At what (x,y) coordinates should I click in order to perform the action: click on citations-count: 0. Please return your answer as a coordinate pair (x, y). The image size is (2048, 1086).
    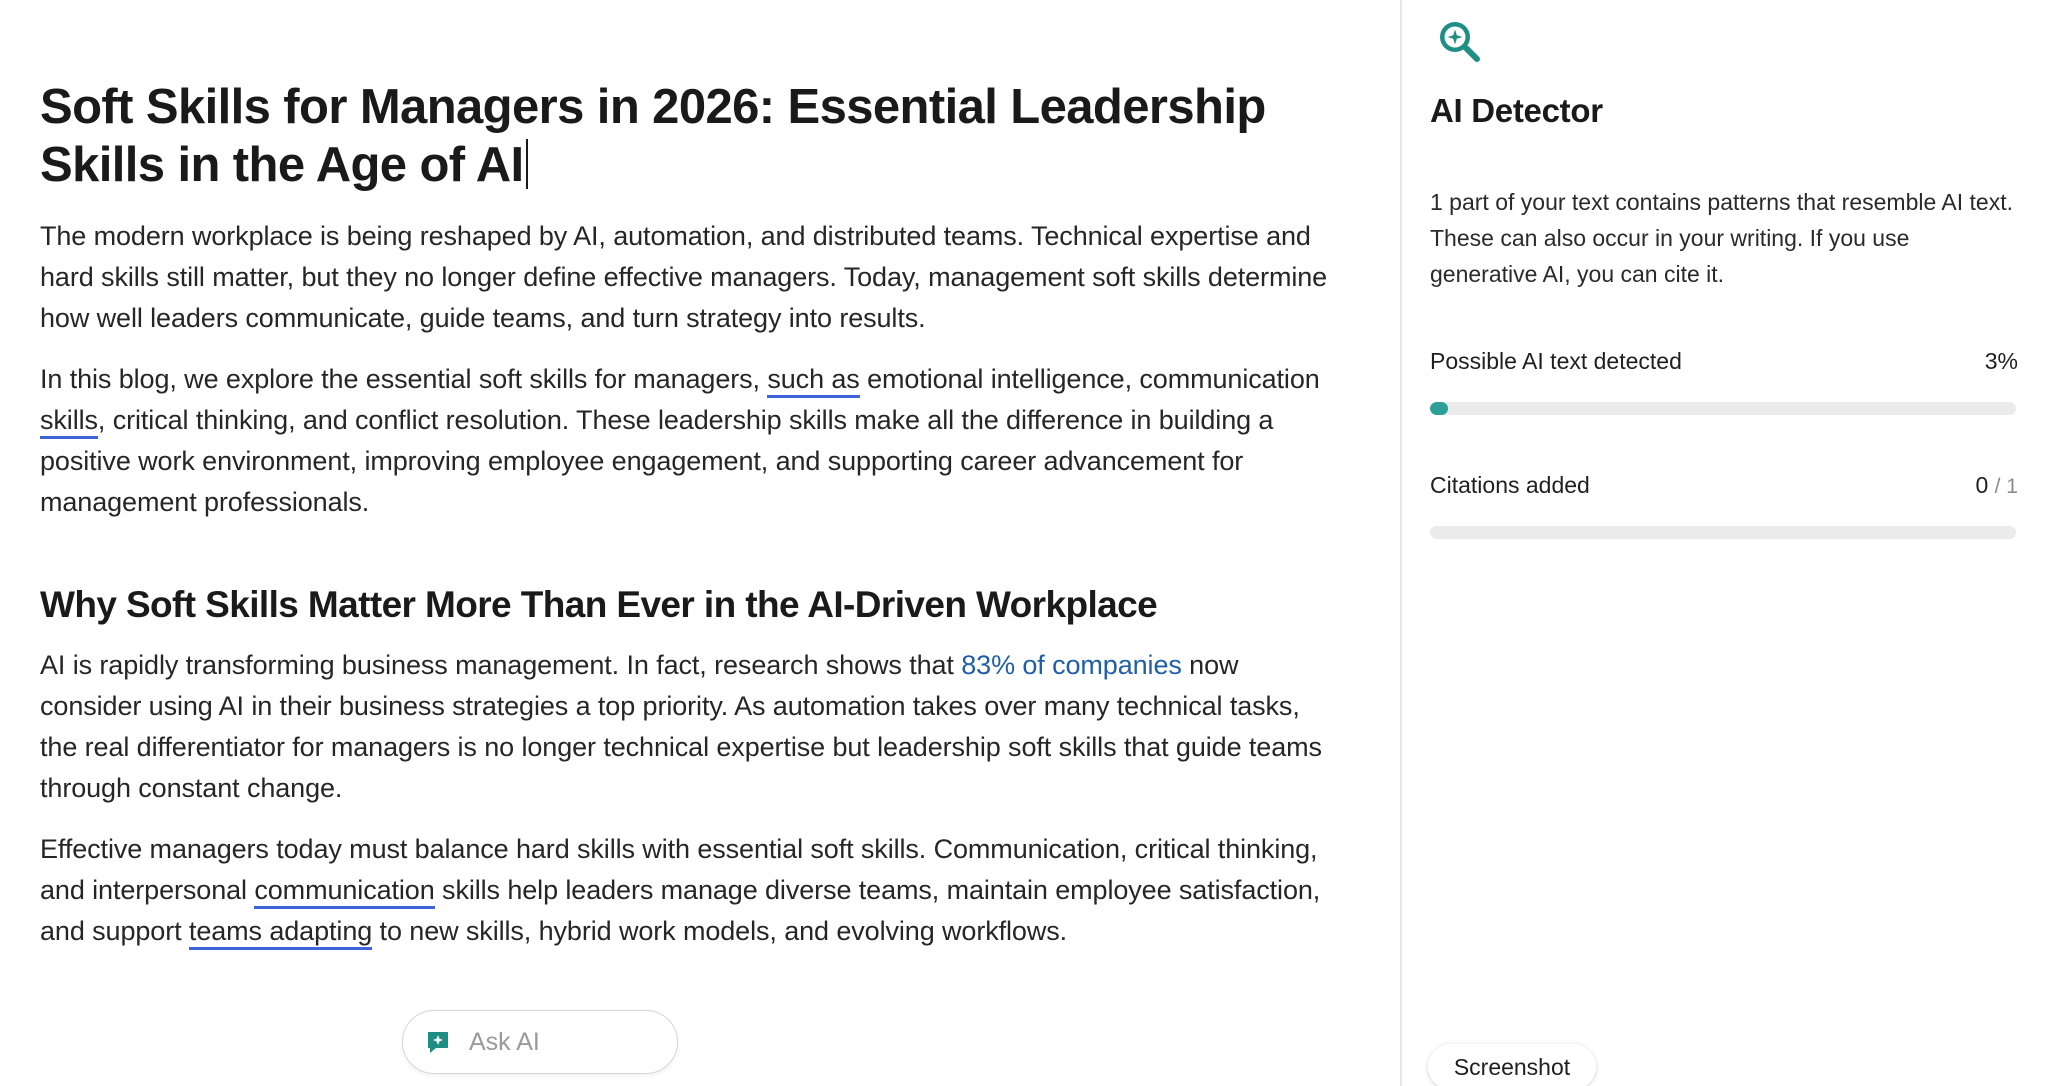
    Looking at the image, I should click on (1982, 485).